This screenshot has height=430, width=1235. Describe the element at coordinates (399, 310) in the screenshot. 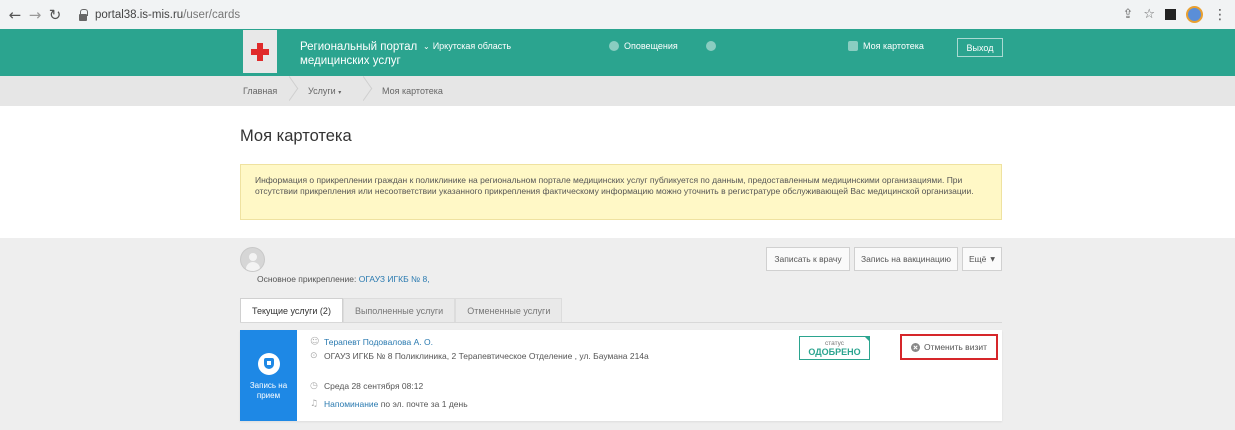

I see `tab-completed-services: Выполненные услуги` at that location.